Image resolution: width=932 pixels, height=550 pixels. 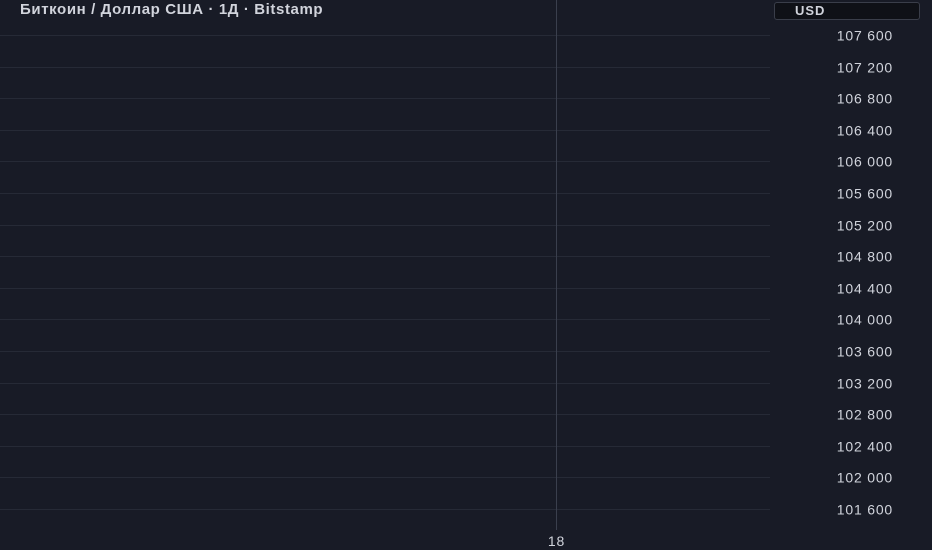 I want to click on y-tick-label: 101 600, so click(x=865, y=510).